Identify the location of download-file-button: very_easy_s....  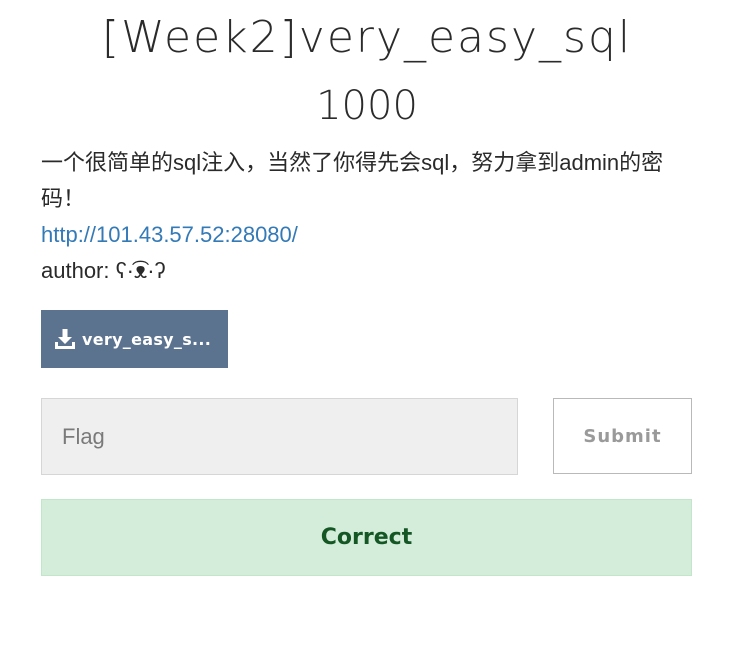
(134, 339).